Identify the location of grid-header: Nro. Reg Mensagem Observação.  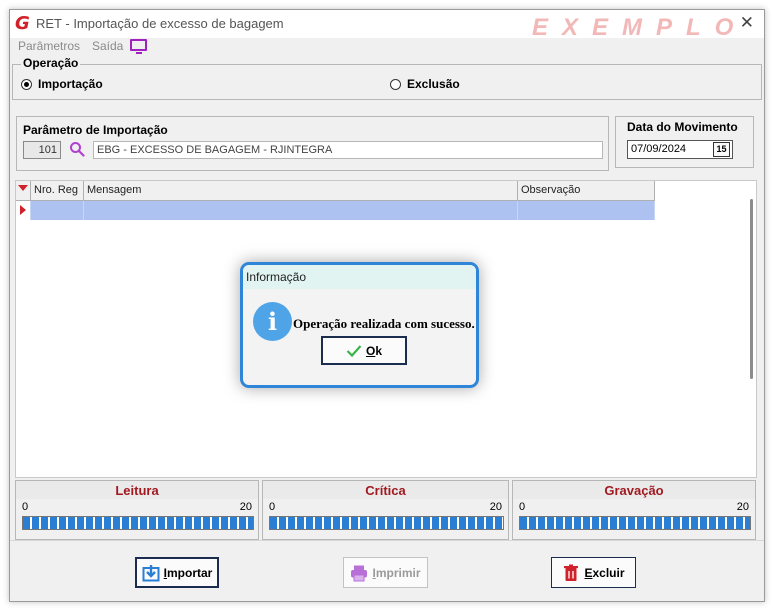
(335, 191).